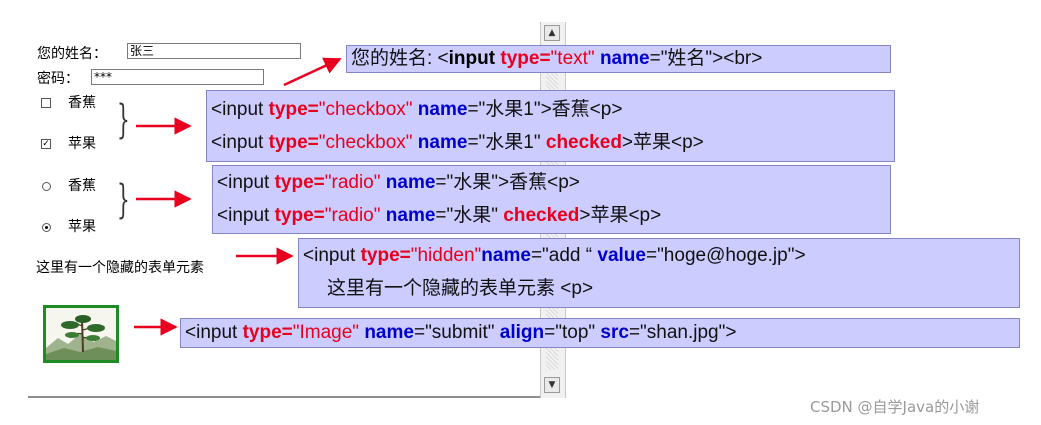  I want to click on checkbox-banana-label: 香蕉, so click(82, 103).